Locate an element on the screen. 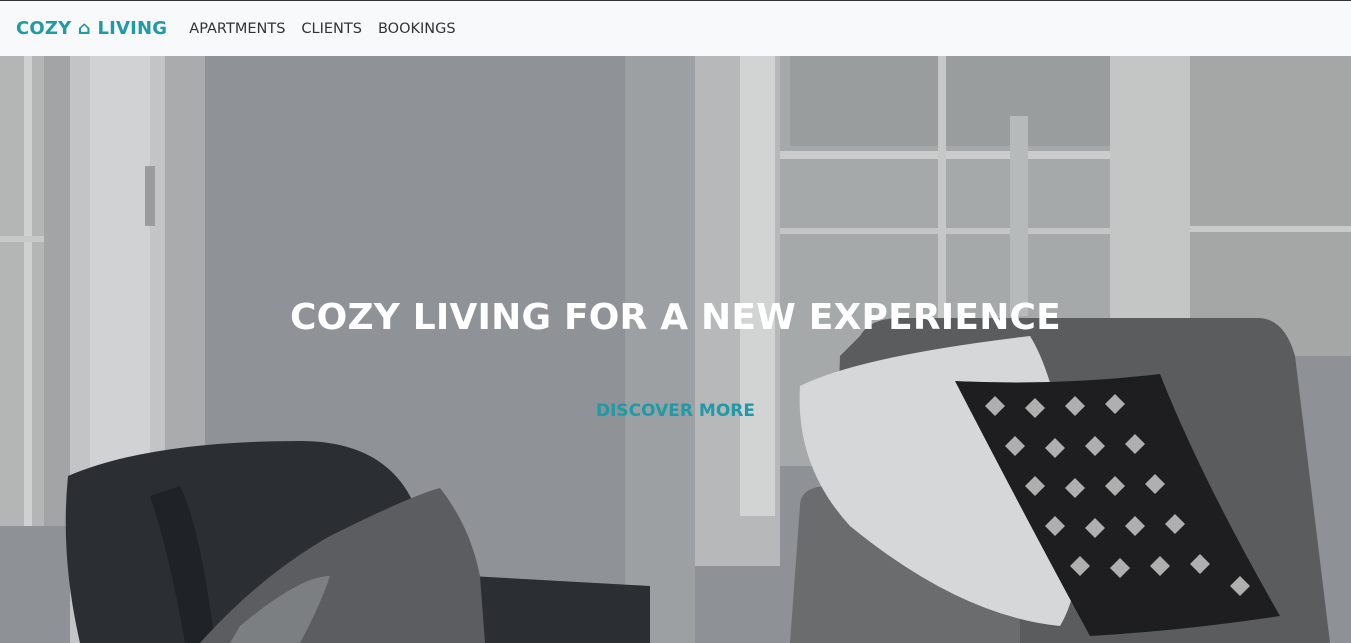  home-icon: ⌂ is located at coordinates (84, 28).